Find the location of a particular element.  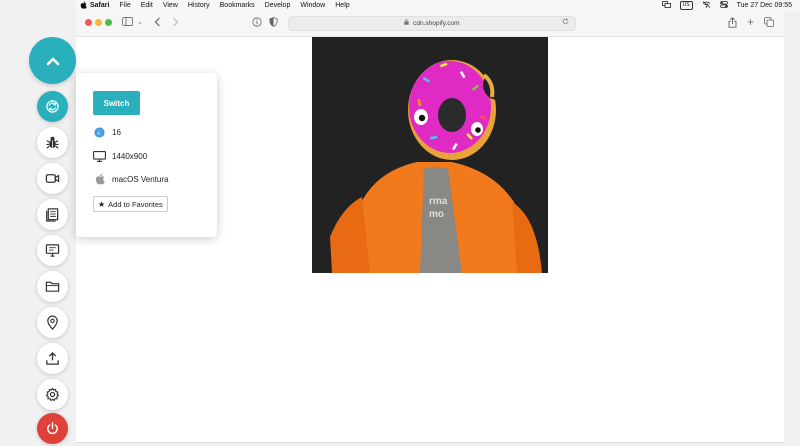

svg-text: mo is located at coordinates (436, 214).